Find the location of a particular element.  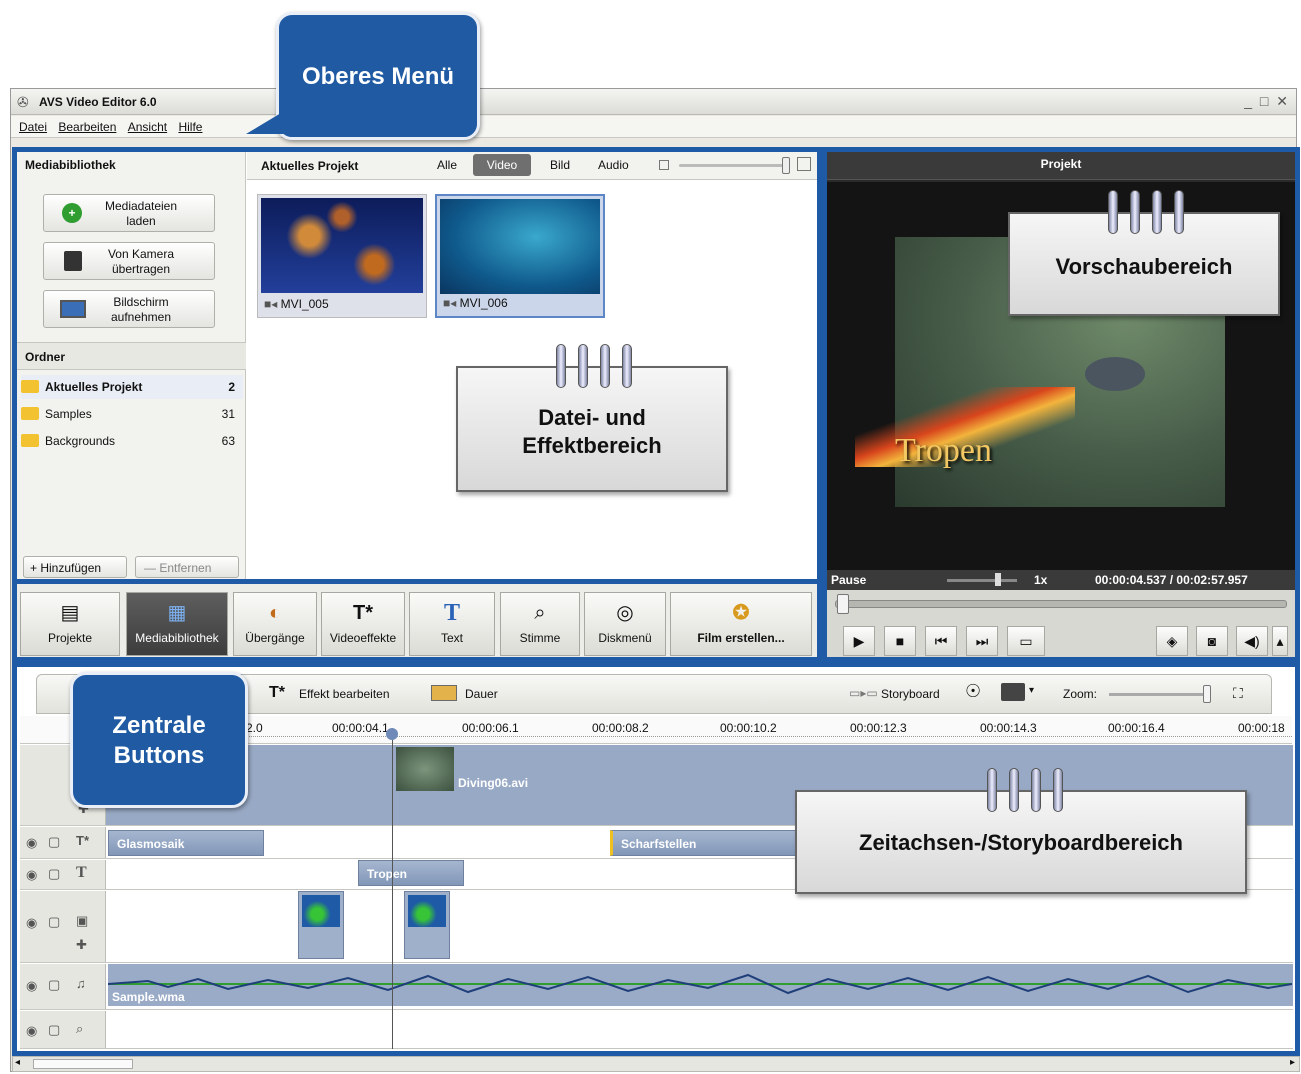

storyboard-icon: ▭▸▭ is located at coordinates (863, 693).